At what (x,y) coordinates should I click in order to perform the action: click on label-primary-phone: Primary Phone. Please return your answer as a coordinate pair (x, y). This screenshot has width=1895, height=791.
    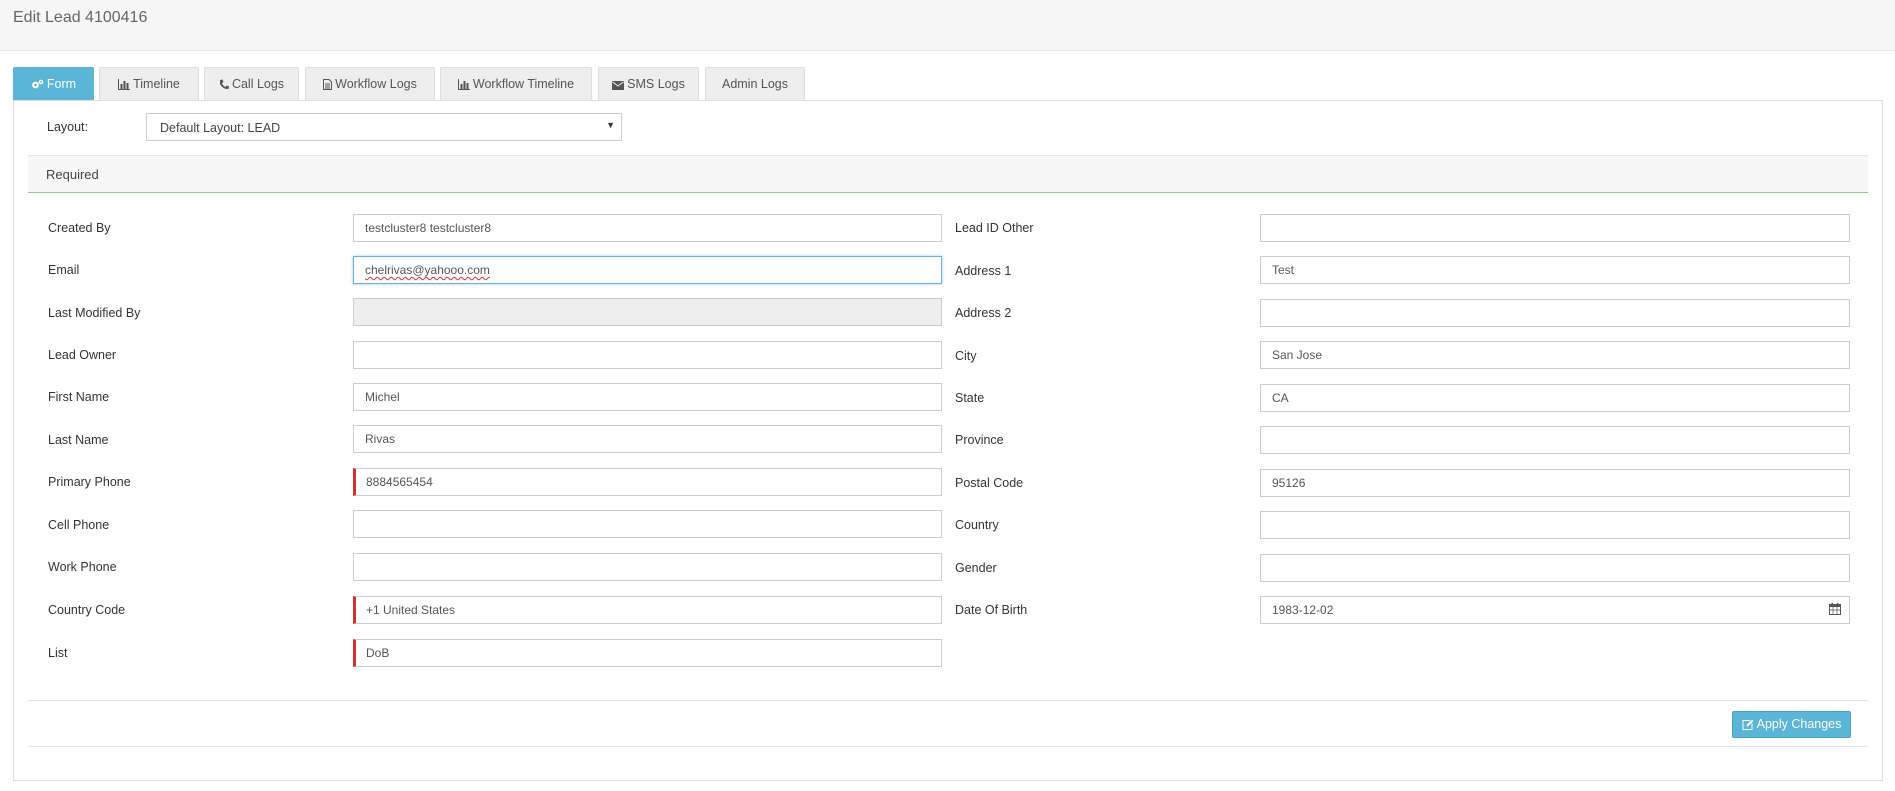
    Looking at the image, I should click on (89, 482).